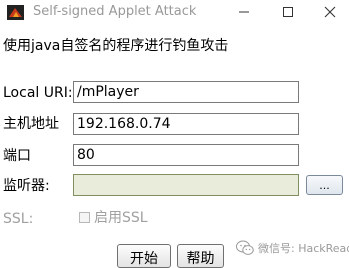  Describe the element at coordinates (26, 186) in the screenshot. I see `listener-label: 监听器:` at that location.